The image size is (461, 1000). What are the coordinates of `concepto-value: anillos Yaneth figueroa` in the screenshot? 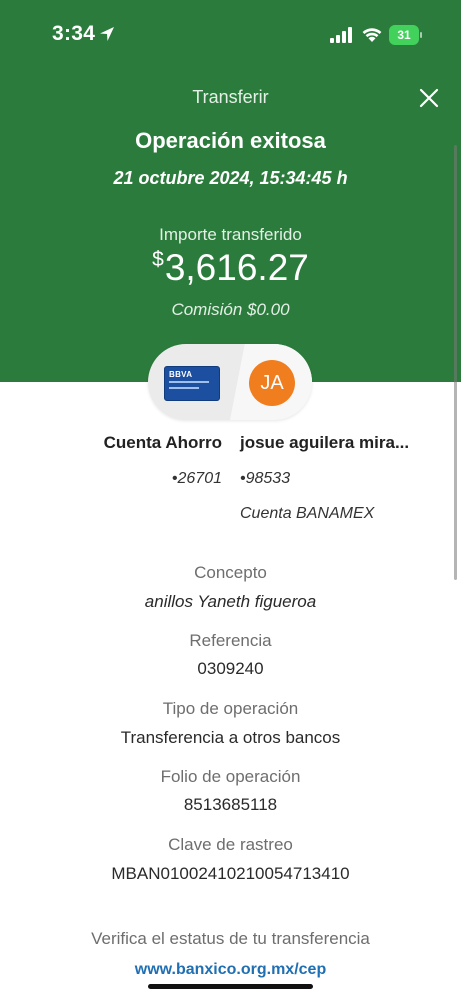 It's located at (230, 601).